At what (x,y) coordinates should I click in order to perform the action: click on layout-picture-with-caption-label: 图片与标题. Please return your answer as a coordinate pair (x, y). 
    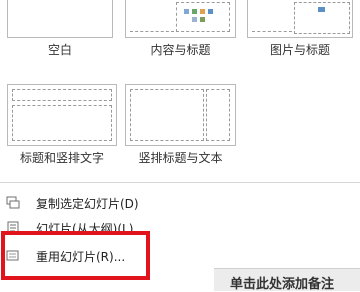
    Looking at the image, I should click on (299, 50).